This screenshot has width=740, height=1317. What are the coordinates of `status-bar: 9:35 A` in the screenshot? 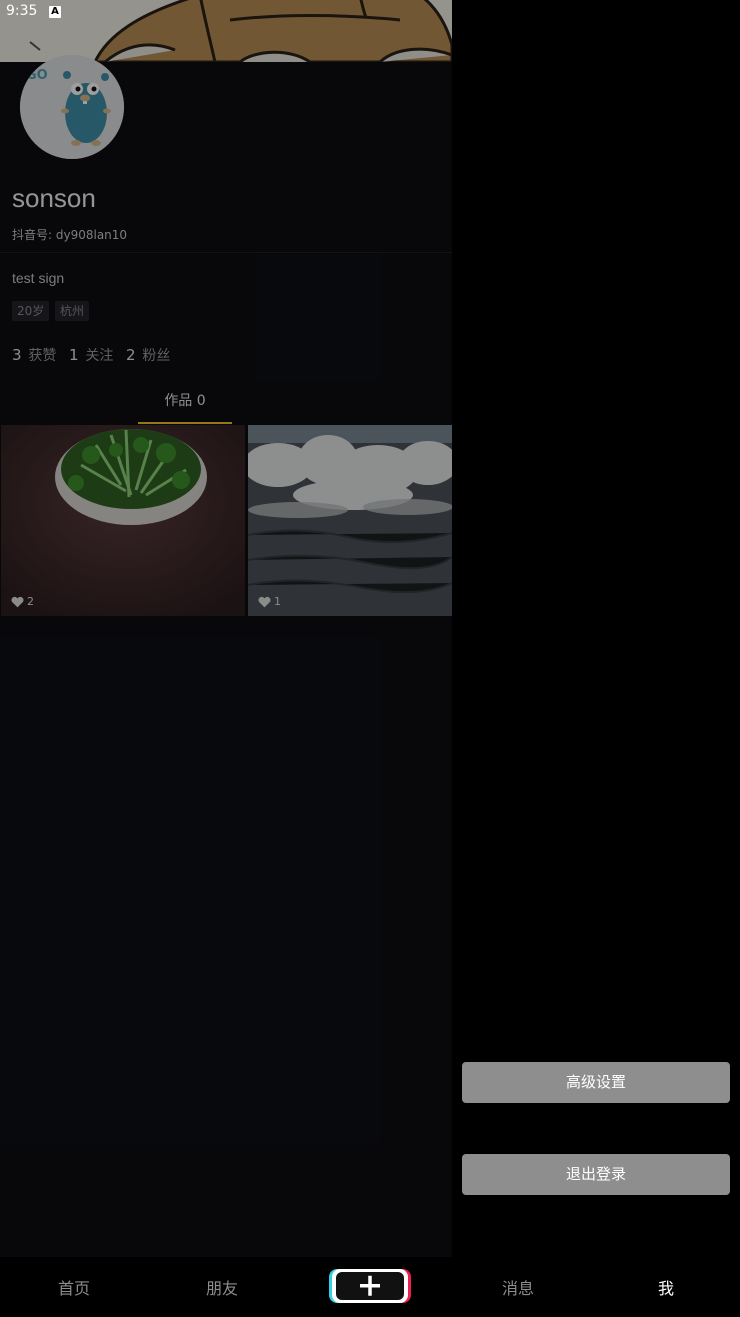 It's located at (370, 13).